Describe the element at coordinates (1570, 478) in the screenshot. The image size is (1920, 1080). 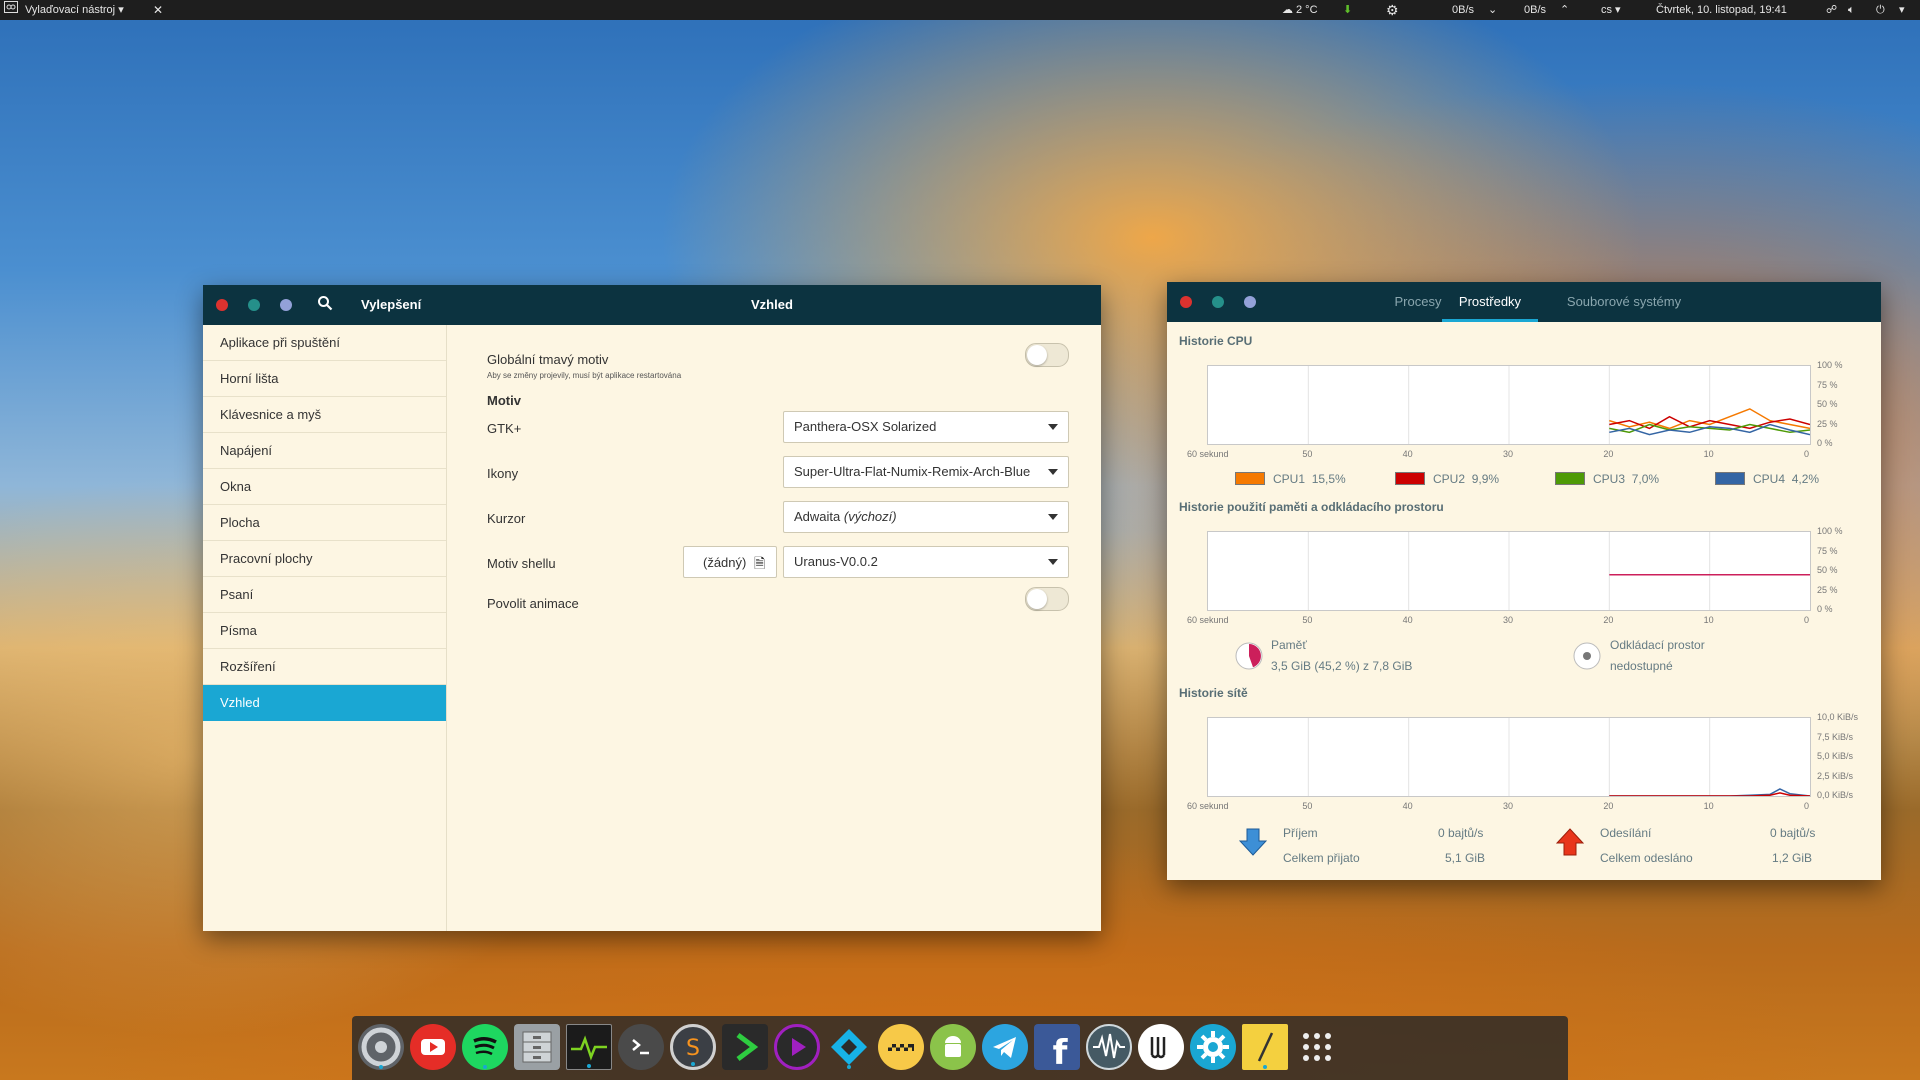
I see `cpu3-color-swatch` at that location.